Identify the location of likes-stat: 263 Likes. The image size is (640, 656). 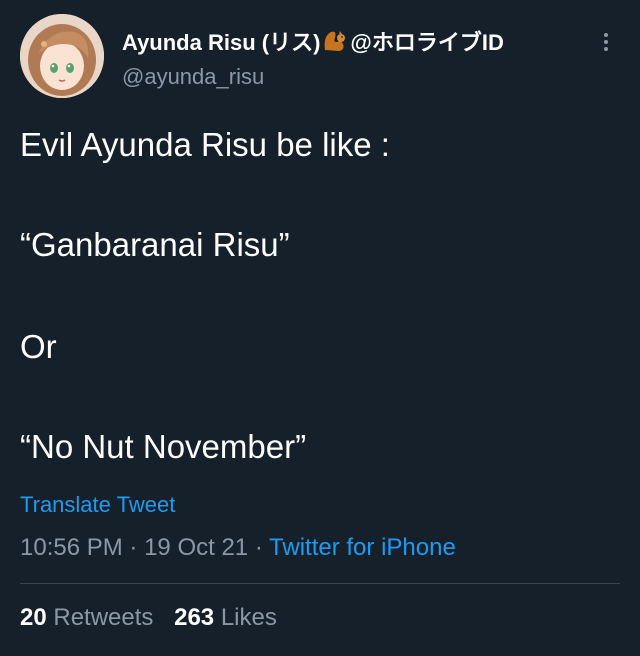
(225, 617).